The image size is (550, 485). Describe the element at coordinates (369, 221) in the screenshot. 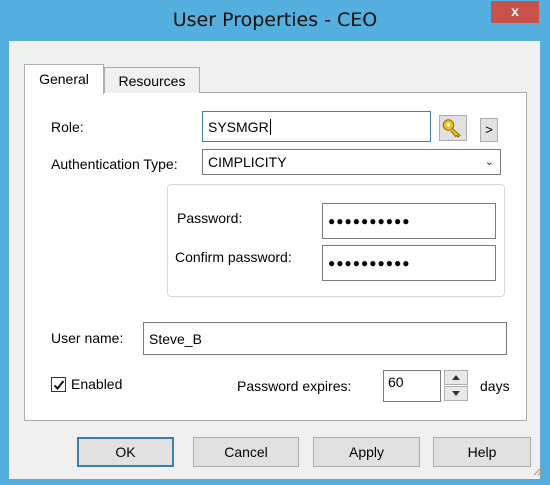

I see `password-value: ●●●●●●●●●●` at that location.